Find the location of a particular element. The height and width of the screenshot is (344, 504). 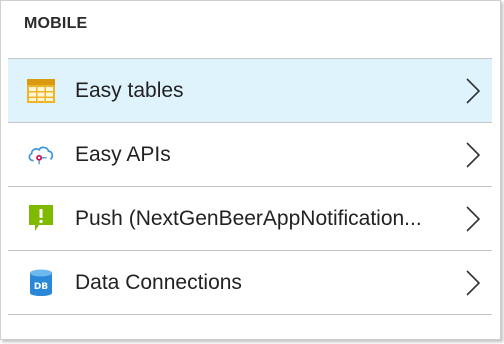

svg-text: DB is located at coordinates (41, 287).